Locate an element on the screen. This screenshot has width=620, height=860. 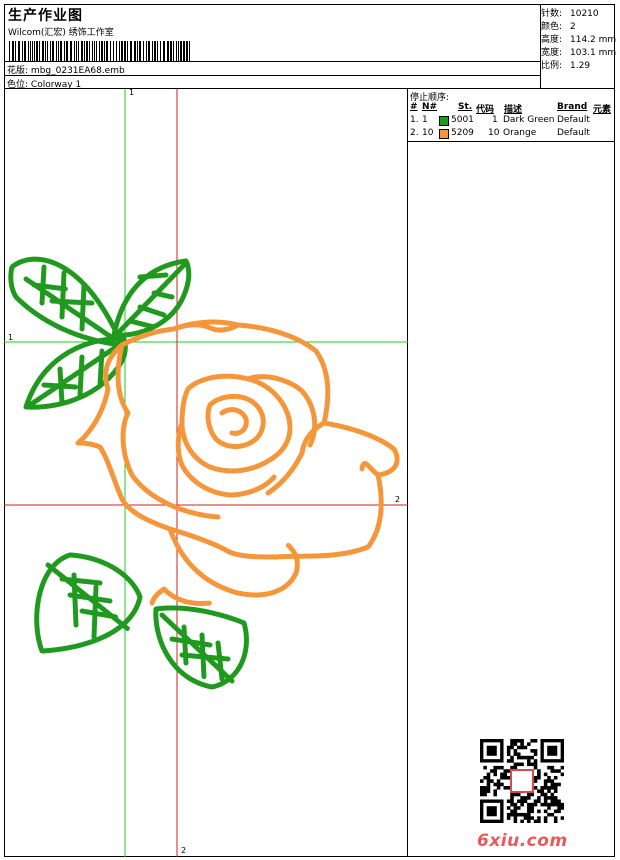
watermark: 6xiu.com is located at coordinates (522, 841).